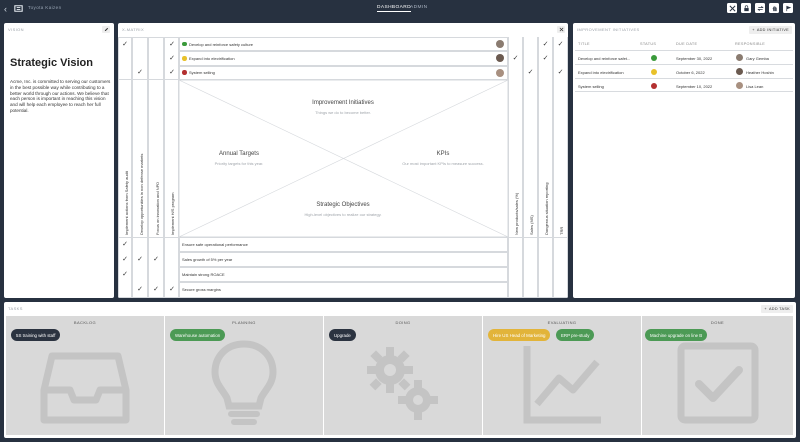 This screenshot has width=800, height=442. I want to click on refresh-button, so click(760, 8).